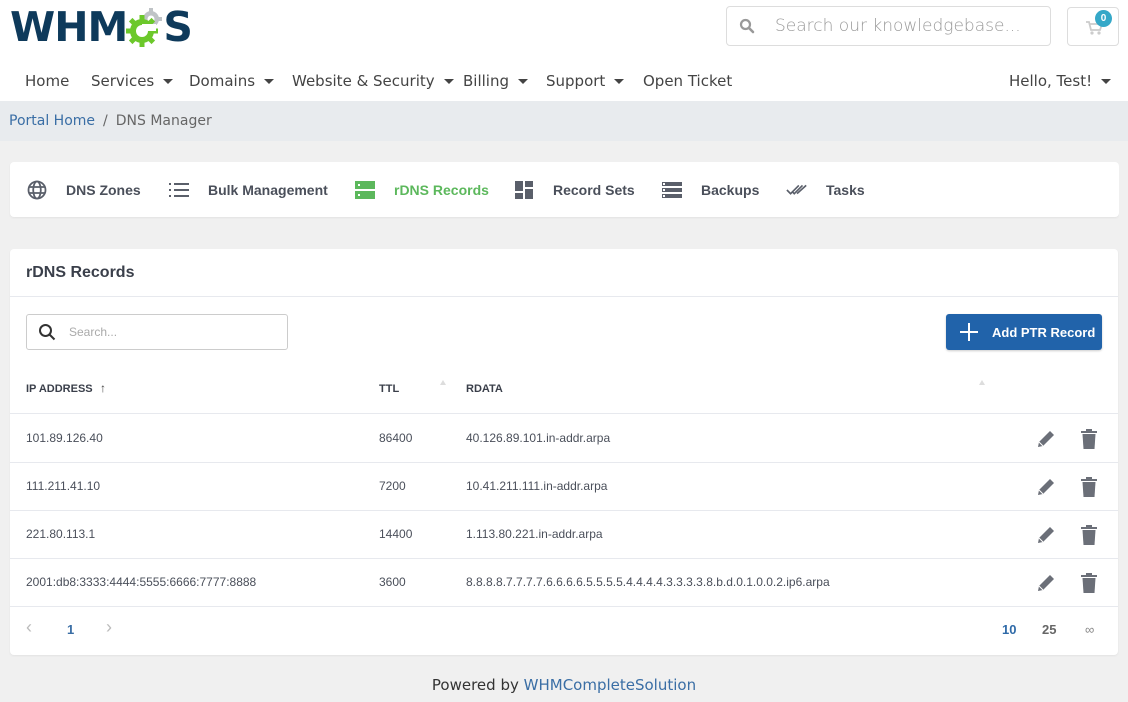 The width and height of the screenshot is (1128, 702). I want to click on column-header-ttl: TTL, so click(389, 389).